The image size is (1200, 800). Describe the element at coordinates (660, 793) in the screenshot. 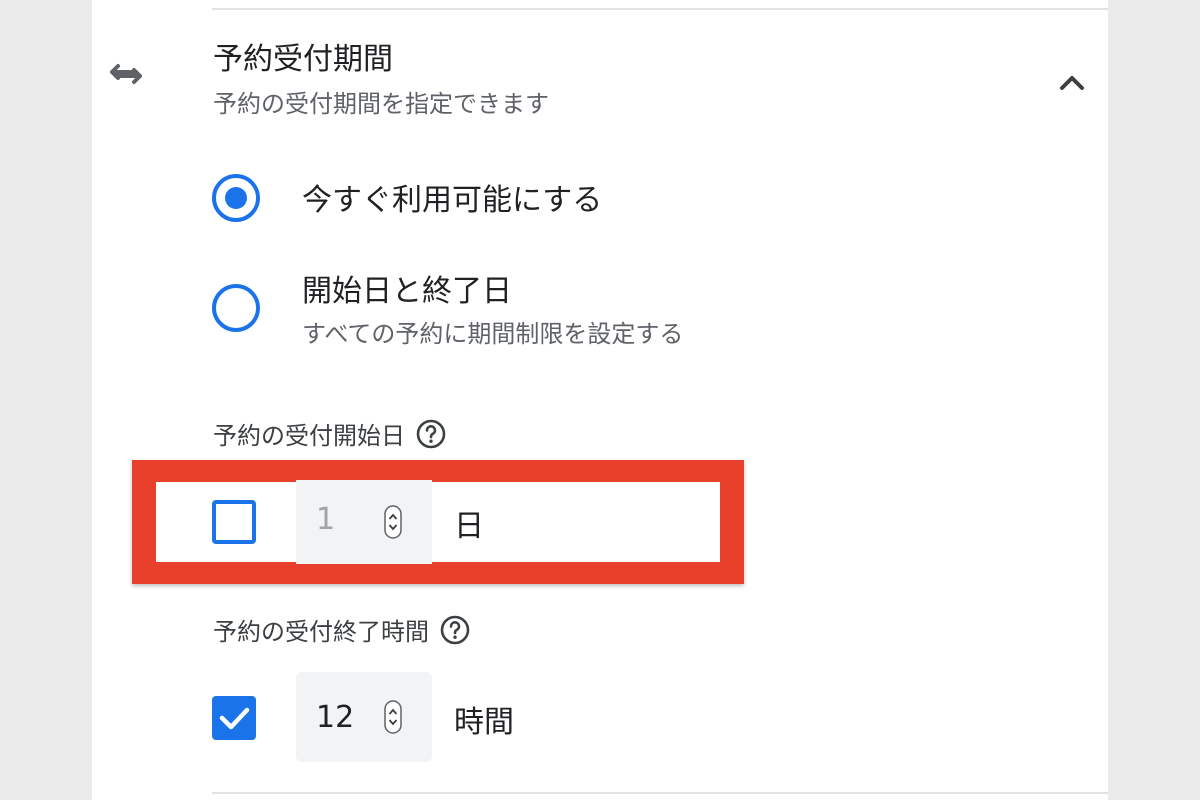

I see `bottom-divider` at that location.